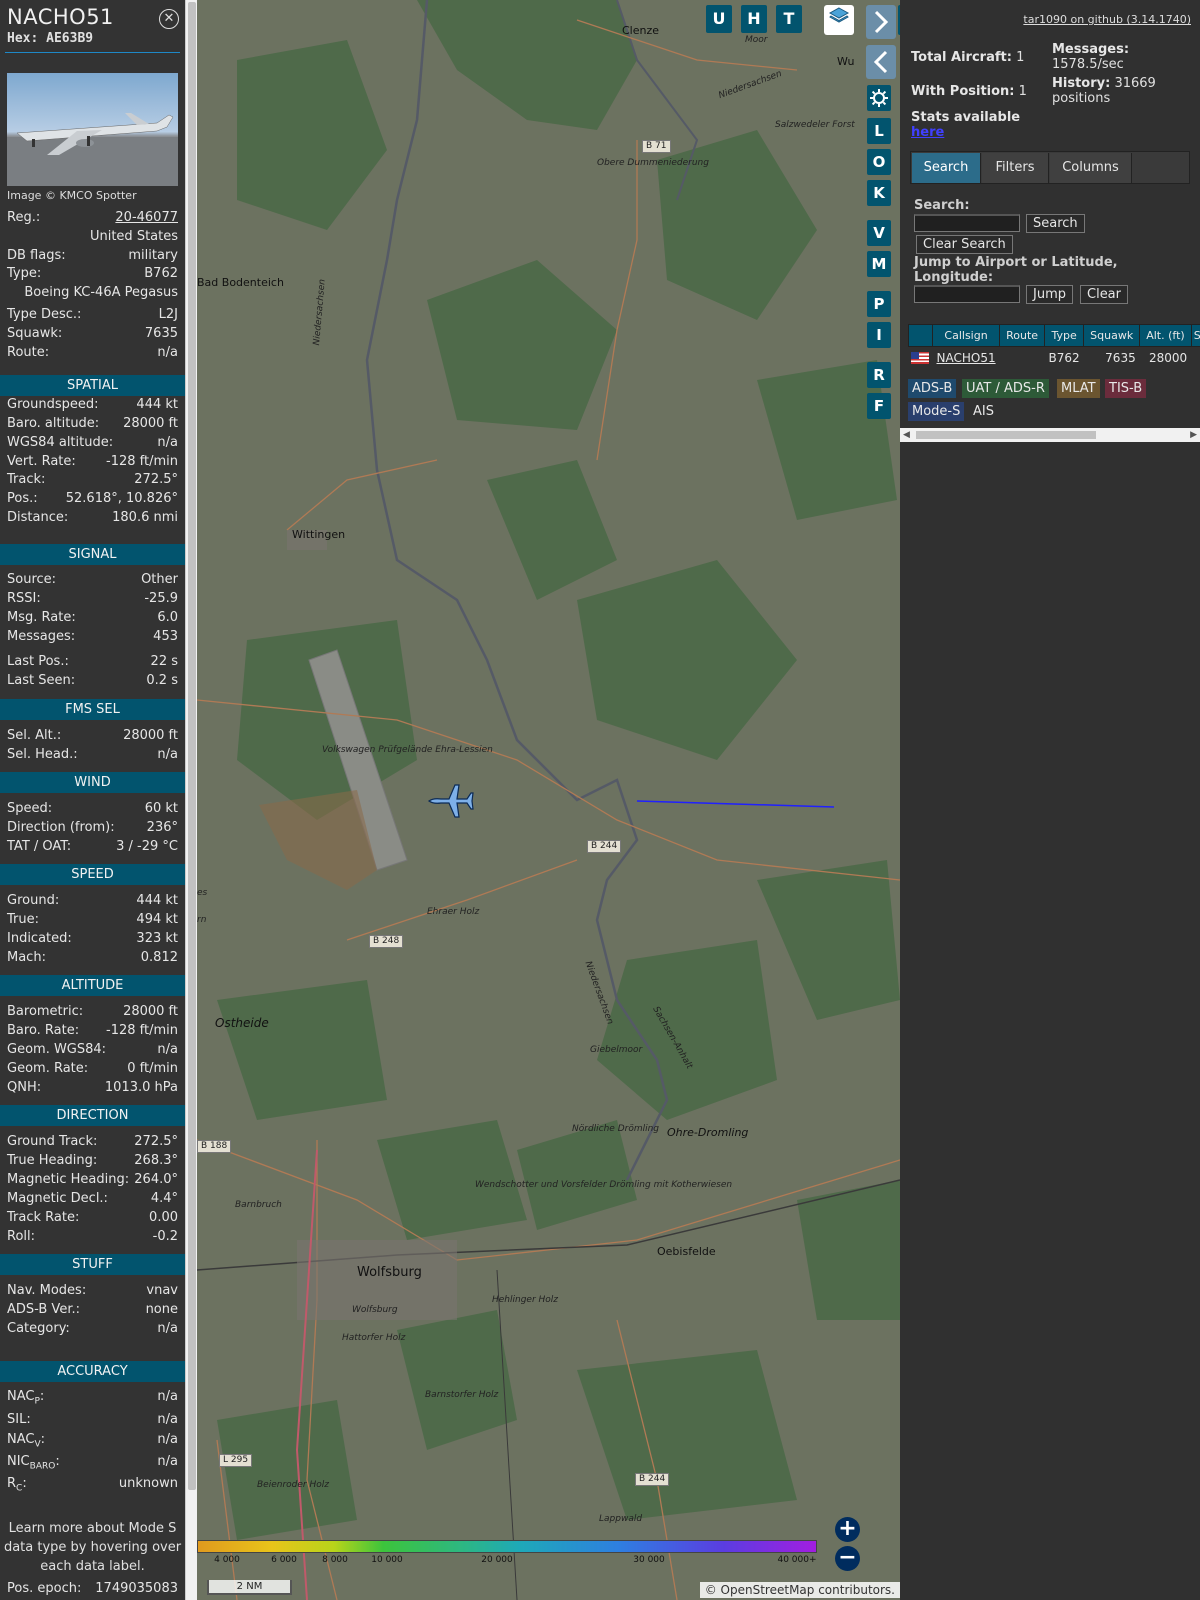  What do you see at coordinates (754, 19) in the screenshot?
I see `toggle-button-h: H` at bounding box center [754, 19].